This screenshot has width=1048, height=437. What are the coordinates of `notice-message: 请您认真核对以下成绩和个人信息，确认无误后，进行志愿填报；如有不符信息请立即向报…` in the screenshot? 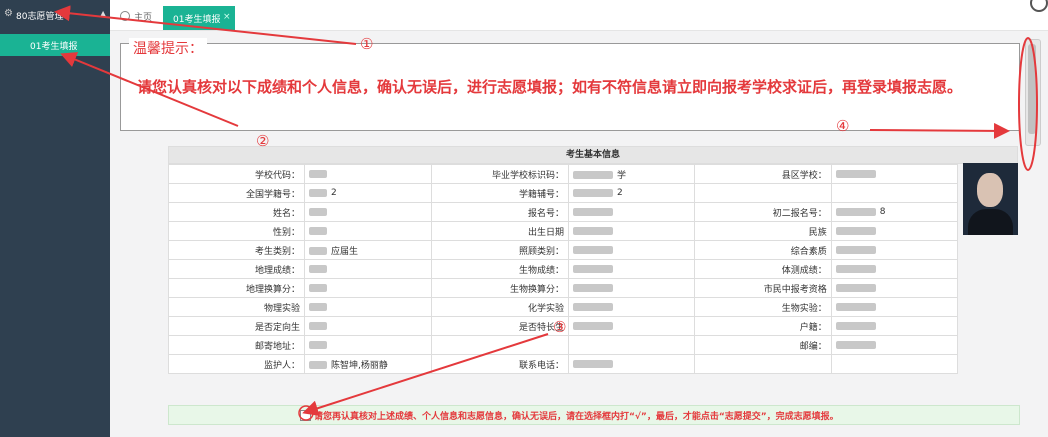 It's located at (550, 87).